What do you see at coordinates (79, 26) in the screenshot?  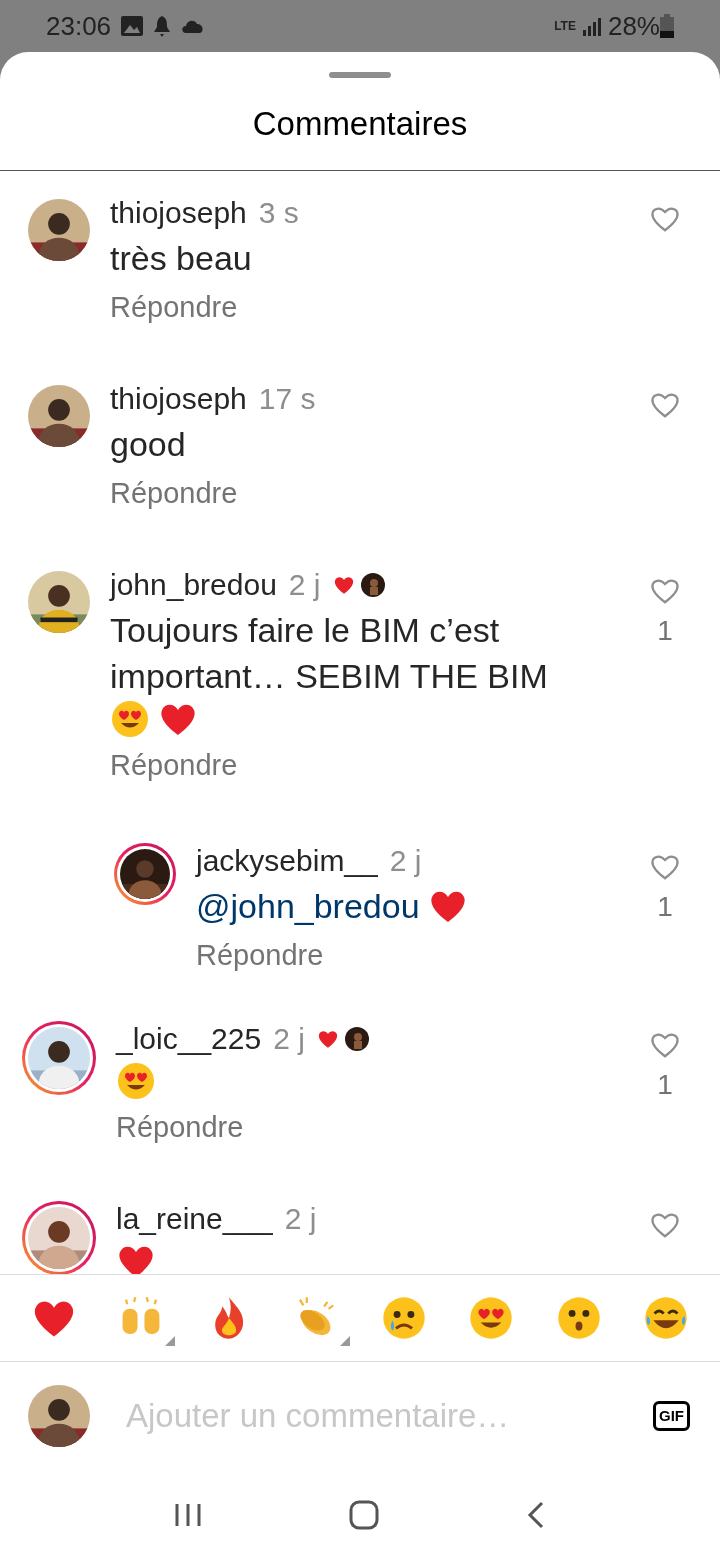 I see `status-time: 23:06` at bounding box center [79, 26].